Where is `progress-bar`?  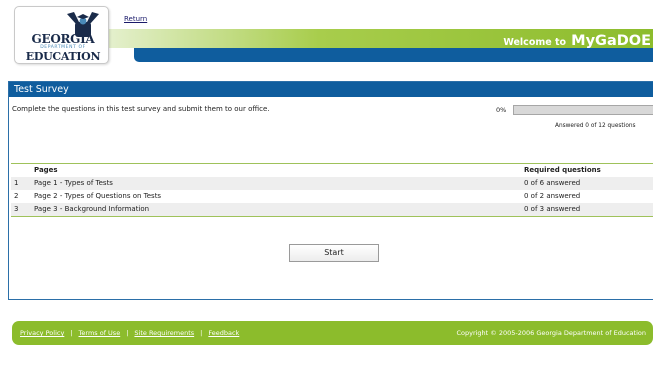
progress-bar is located at coordinates (583, 110).